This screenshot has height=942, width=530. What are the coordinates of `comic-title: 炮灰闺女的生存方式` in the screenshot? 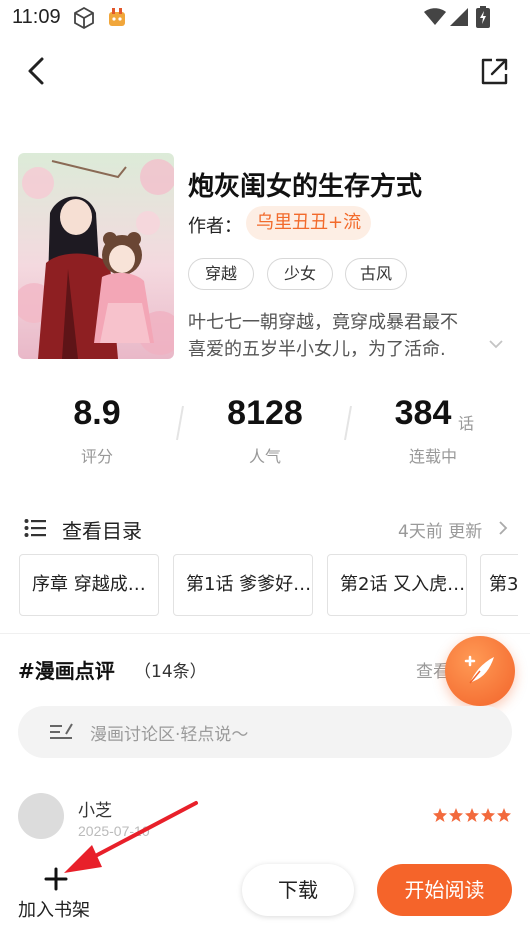 It's located at (305, 187).